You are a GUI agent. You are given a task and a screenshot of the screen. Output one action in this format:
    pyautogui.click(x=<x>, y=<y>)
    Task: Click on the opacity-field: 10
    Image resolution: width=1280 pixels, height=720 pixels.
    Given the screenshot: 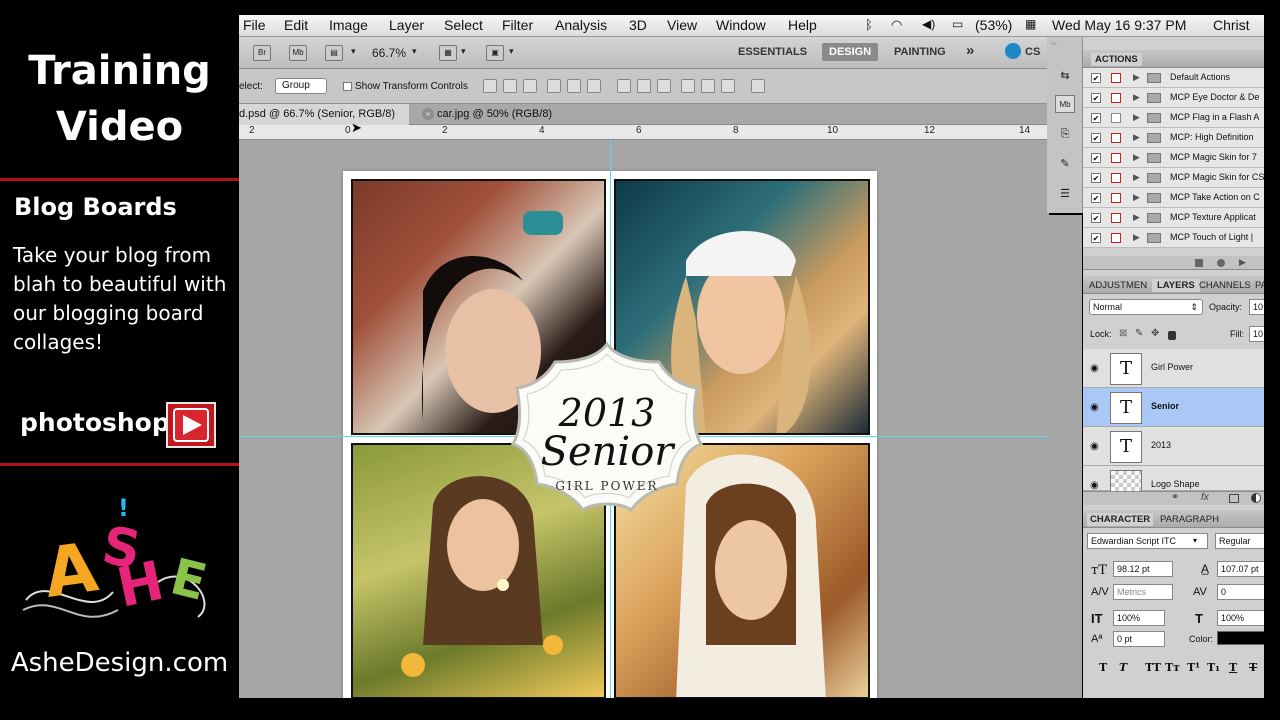 What is the action you would take?
    pyautogui.click(x=1256, y=307)
    